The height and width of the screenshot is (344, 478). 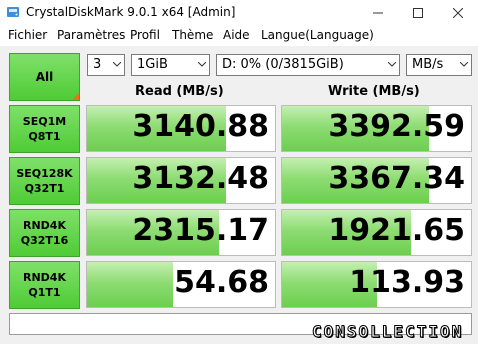 What do you see at coordinates (428, 64) in the screenshot?
I see `unit-value: MB/s` at bounding box center [428, 64].